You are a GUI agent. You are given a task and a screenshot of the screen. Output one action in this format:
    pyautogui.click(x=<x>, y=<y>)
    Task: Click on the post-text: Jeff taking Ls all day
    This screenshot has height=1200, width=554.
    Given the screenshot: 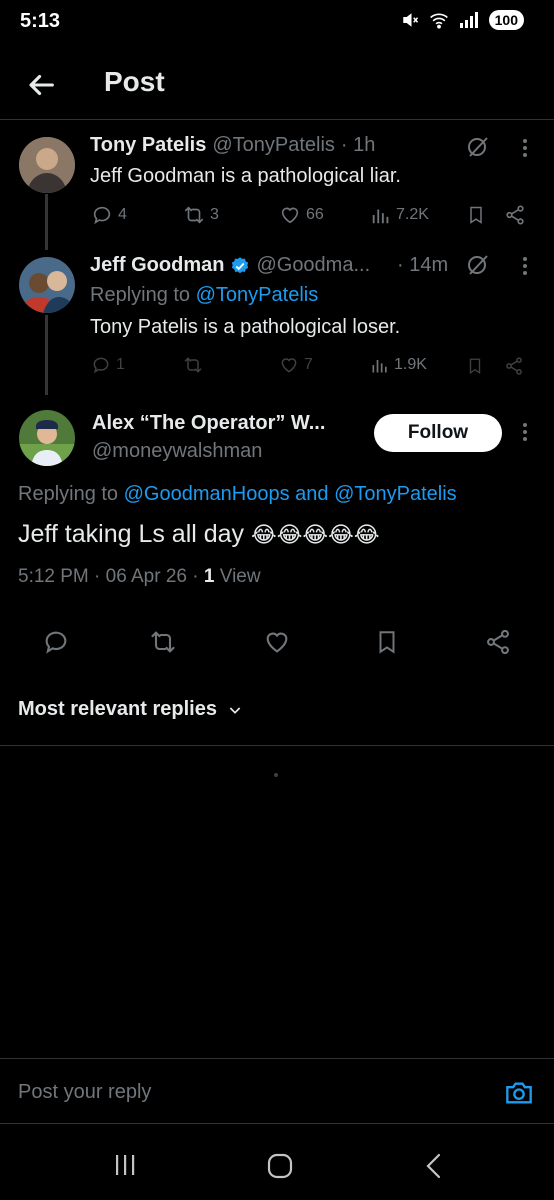 What is the action you would take?
    pyautogui.click(x=131, y=534)
    